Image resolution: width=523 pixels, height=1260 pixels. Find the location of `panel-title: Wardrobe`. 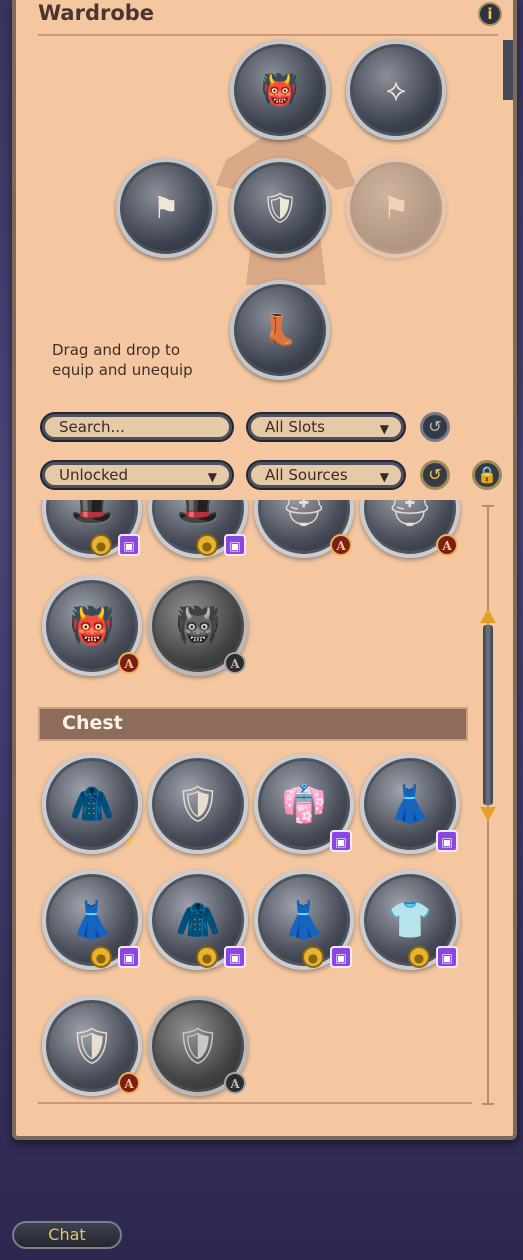

panel-title: Wardrobe is located at coordinates (96, 13).